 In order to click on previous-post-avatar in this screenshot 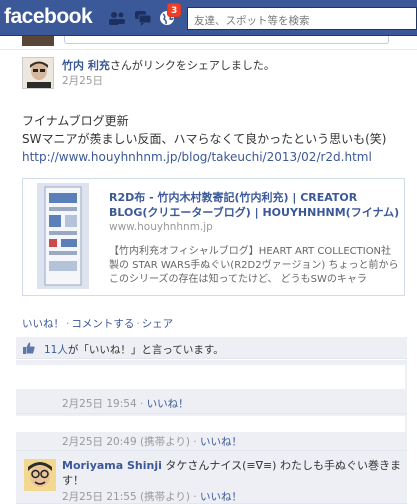, I will do `click(38, 41)`.